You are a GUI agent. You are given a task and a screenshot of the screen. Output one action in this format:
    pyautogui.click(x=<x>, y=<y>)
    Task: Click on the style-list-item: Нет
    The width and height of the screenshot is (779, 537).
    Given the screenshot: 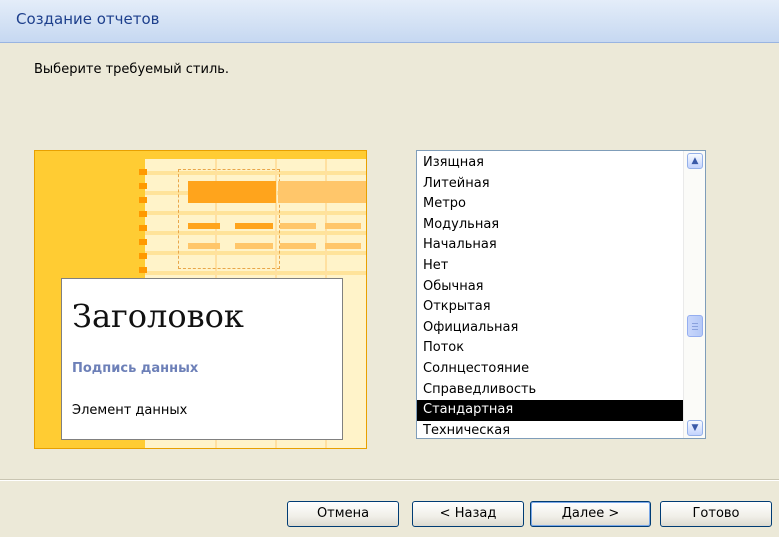 What is the action you would take?
    pyautogui.click(x=550, y=266)
    